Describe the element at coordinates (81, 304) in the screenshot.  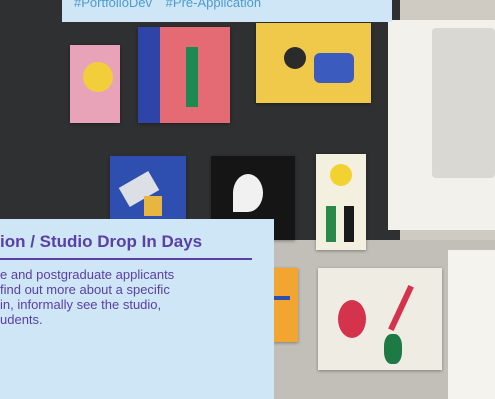
I see `card-body-line: in, informally see the studio,` at that location.